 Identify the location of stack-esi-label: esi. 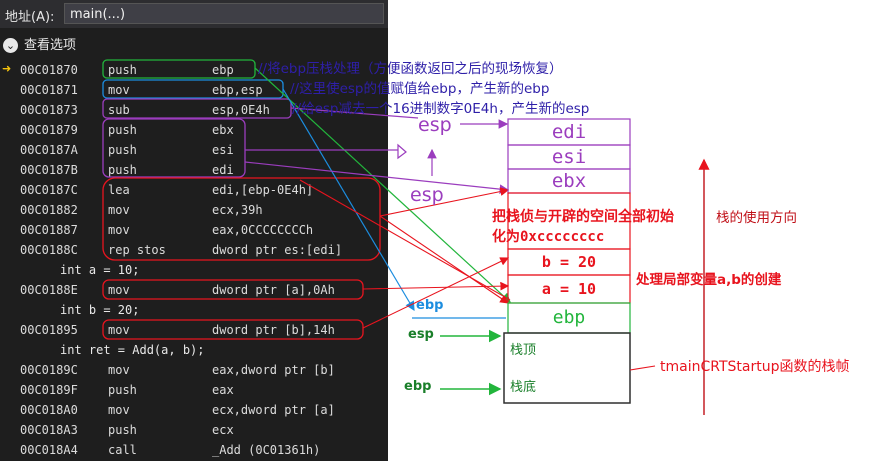
(569, 157).